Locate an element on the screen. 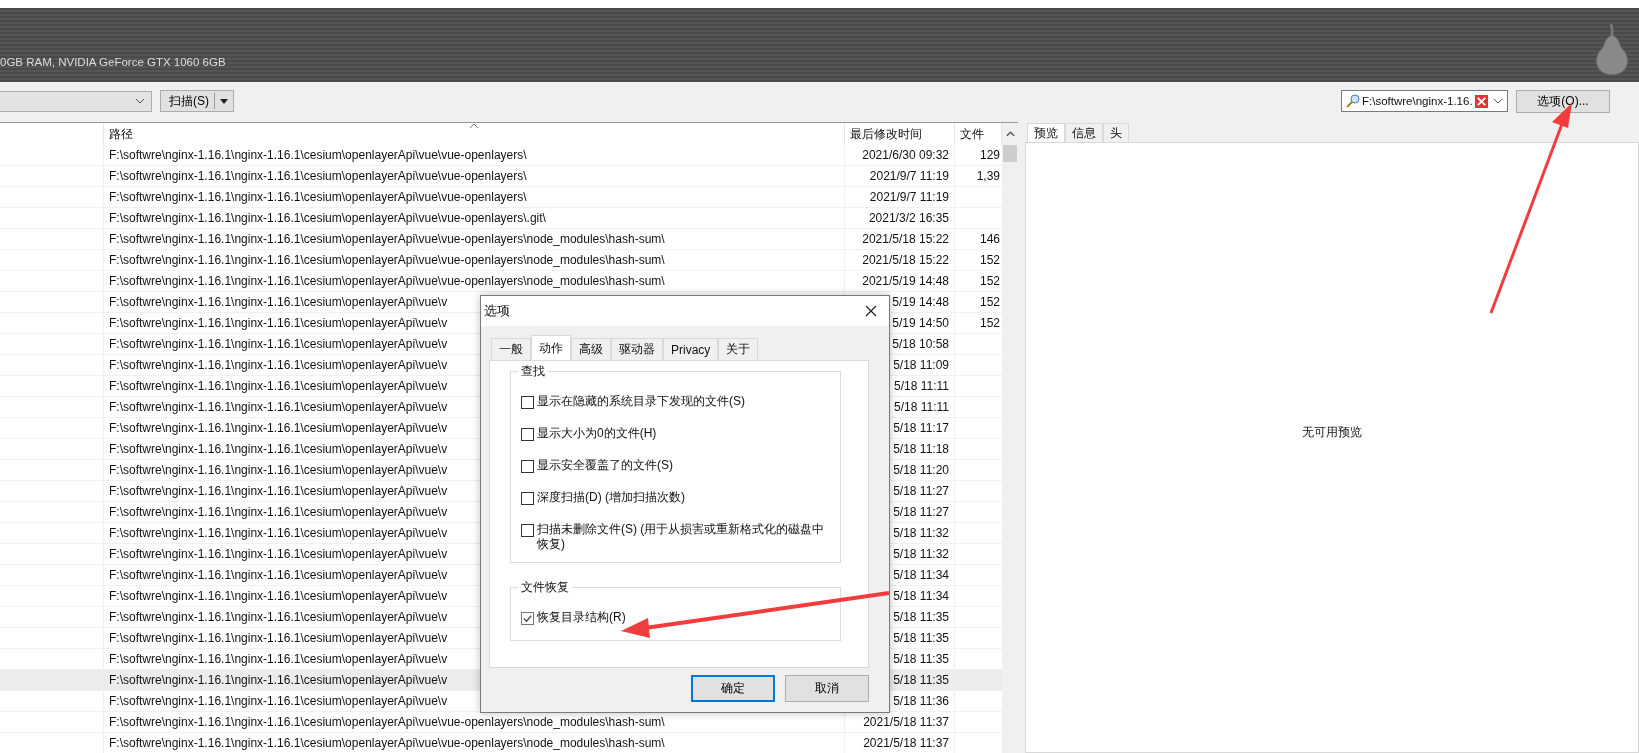 Image resolution: width=1639 pixels, height=753 pixels. date-cell: 5/18 11:18 is located at coordinates (921, 449).